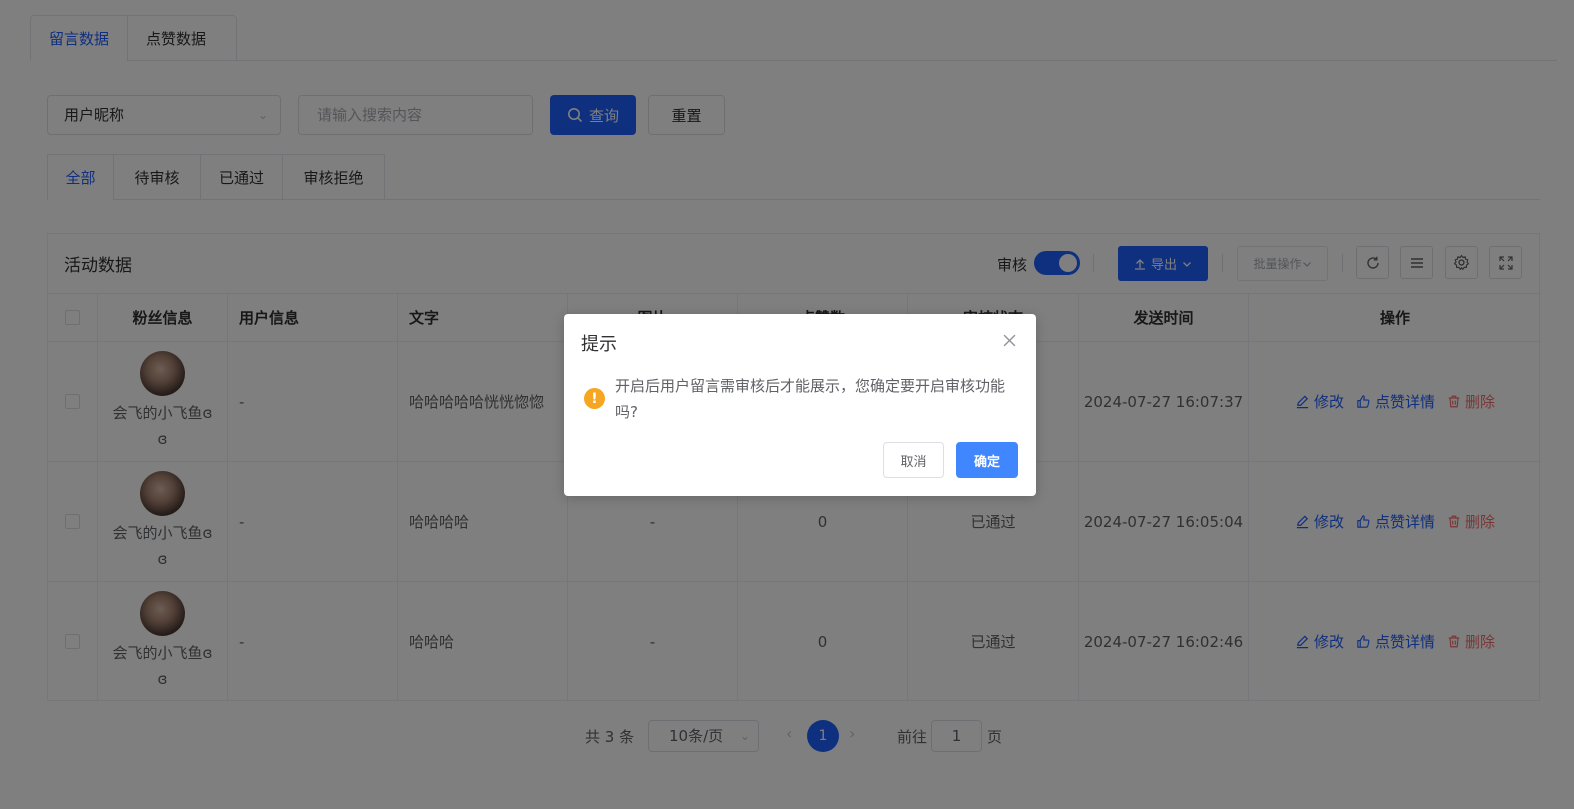 The width and height of the screenshot is (1574, 809). I want to click on close-icon, so click(1009, 340).